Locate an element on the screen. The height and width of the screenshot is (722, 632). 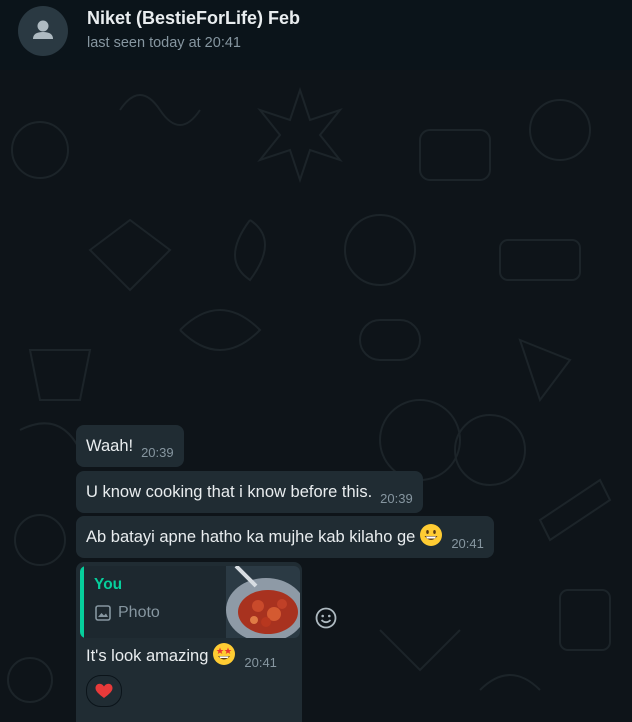
message-text: Waah! is located at coordinates (110, 445).